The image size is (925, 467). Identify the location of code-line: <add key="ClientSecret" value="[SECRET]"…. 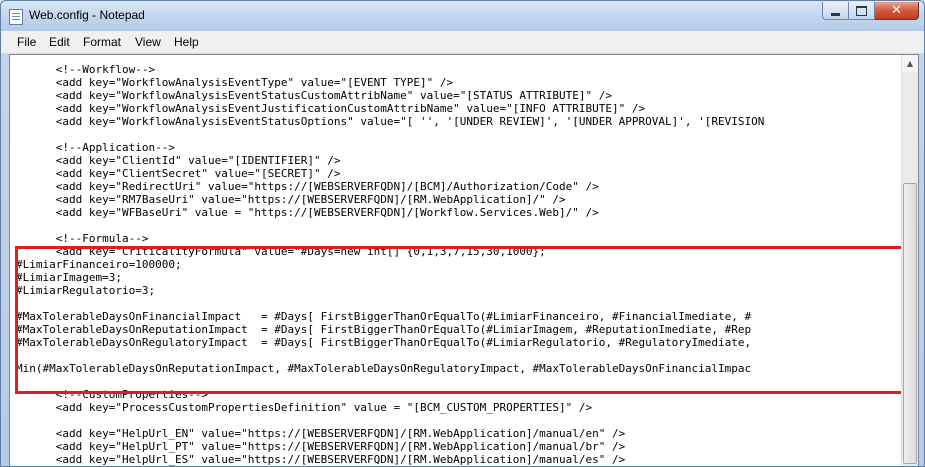
(178, 173).